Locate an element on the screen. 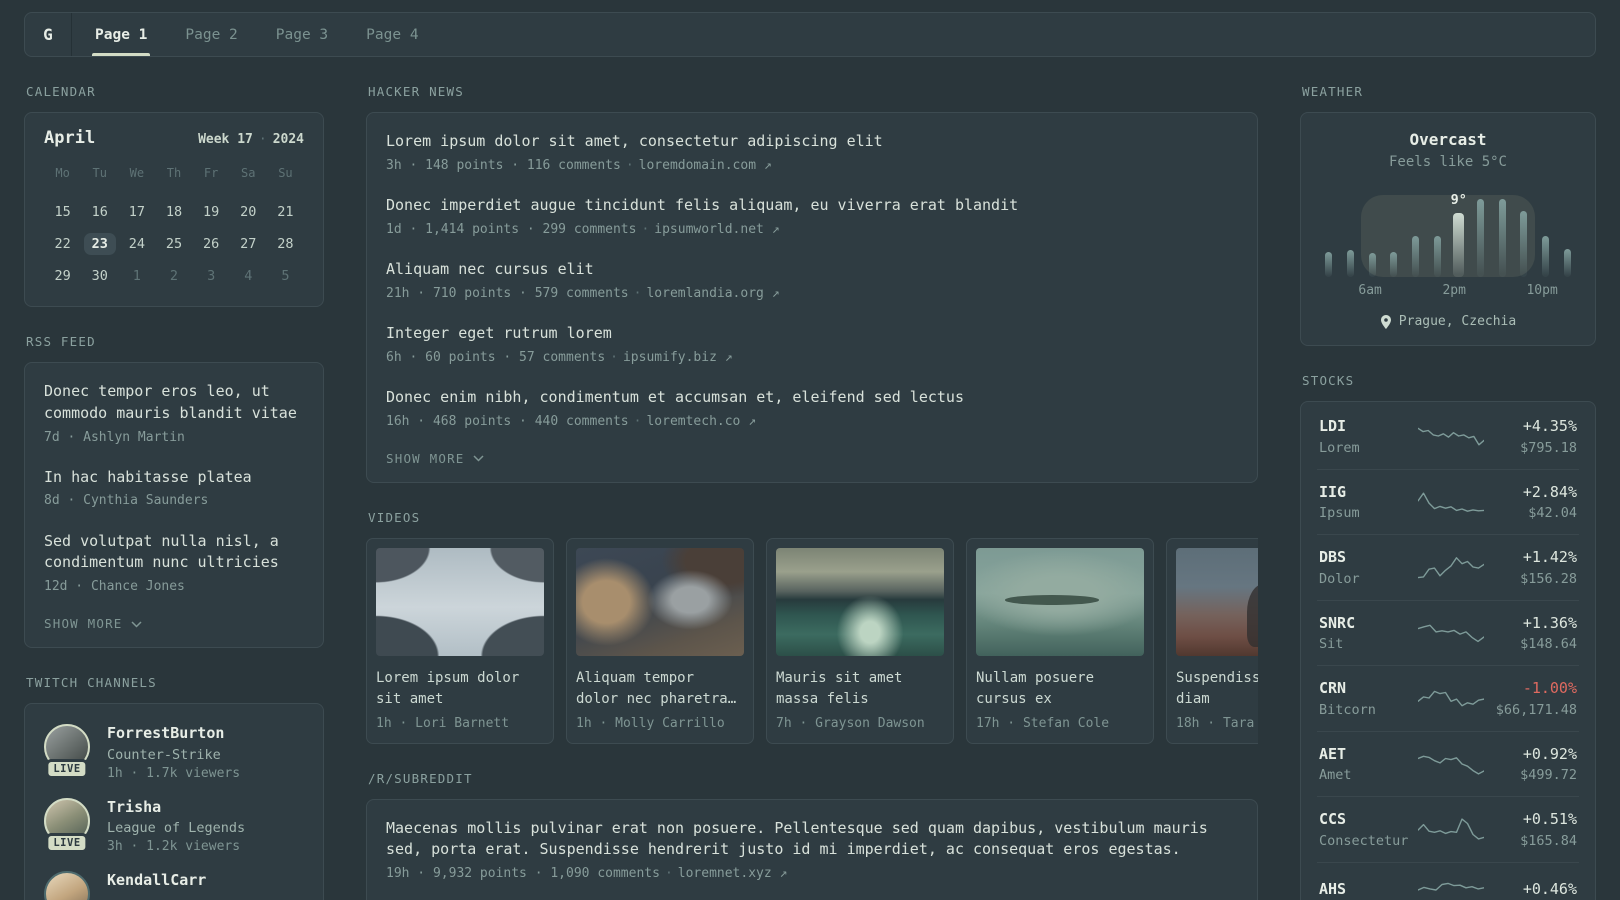 This screenshot has width=1620, height=900. hackernews-post-domain-link: loremdomain.com ↗ is located at coordinates (705, 165).